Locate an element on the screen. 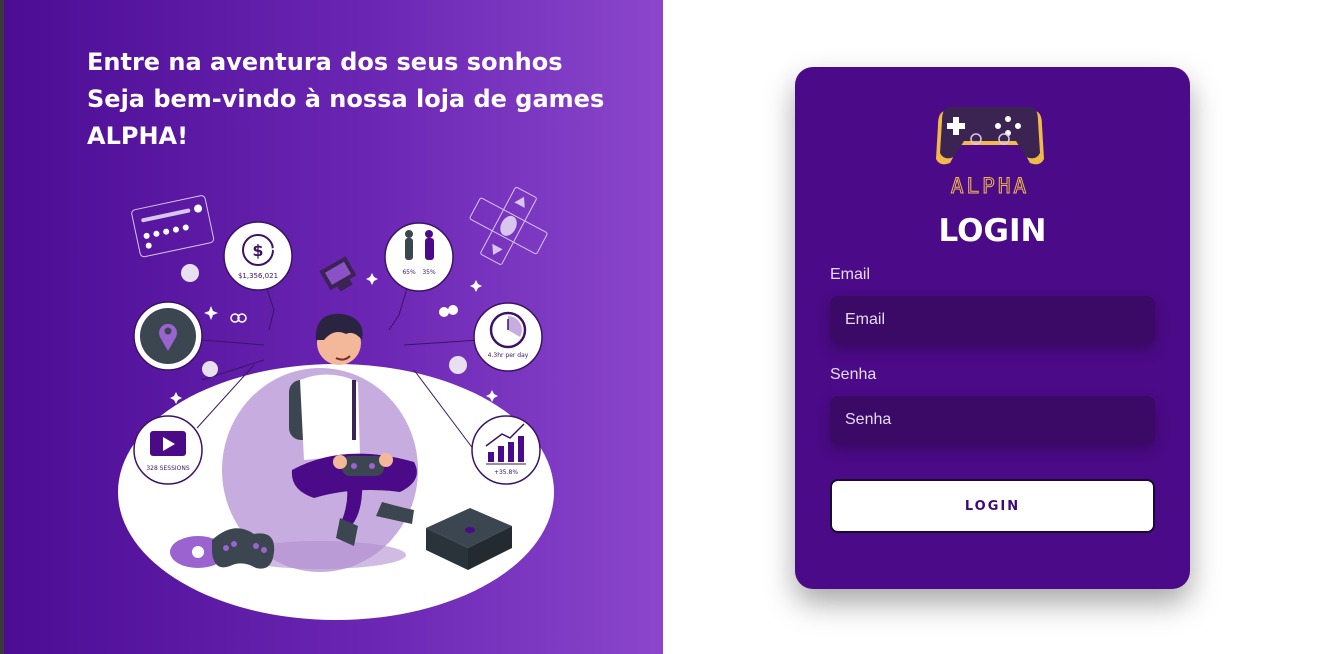 This screenshot has width=1317, height=654. revenue-text: $1,356,021 is located at coordinates (258, 276).